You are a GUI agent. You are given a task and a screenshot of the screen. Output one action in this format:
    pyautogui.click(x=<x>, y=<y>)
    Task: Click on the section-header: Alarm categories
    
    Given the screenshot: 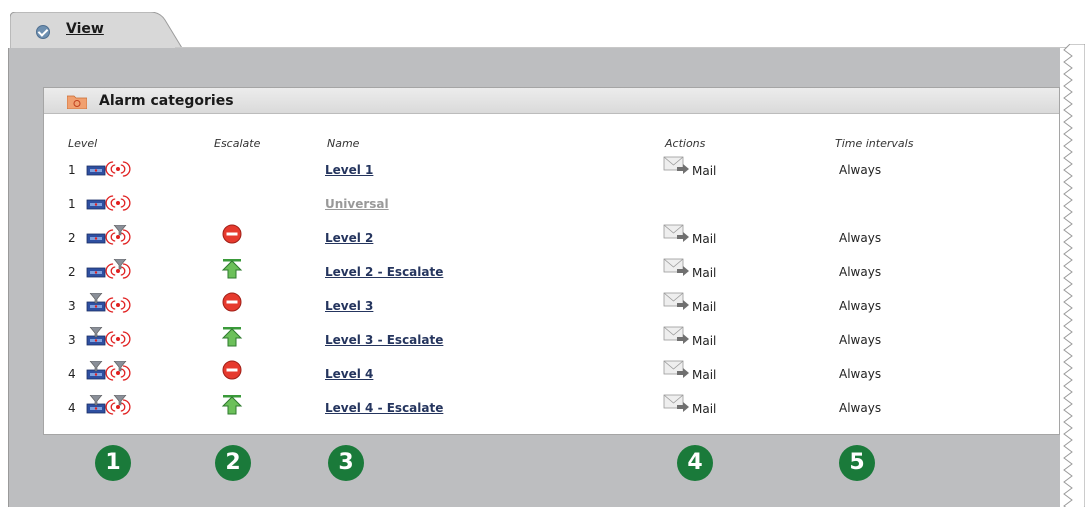 What is the action you would take?
    pyautogui.click(x=551, y=101)
    